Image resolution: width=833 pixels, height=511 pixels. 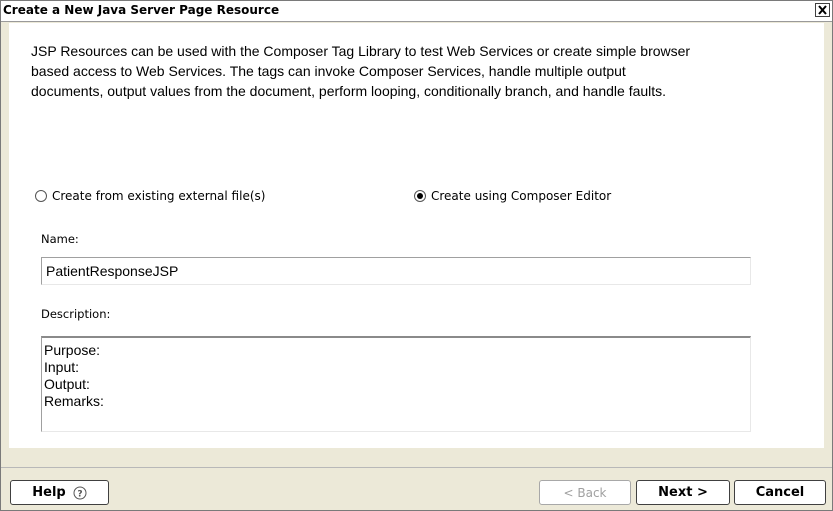 What do you see at coordinates (420, 196) in the screenshot?
I see `radio-selected-icon` at bounding box center [420, 196].